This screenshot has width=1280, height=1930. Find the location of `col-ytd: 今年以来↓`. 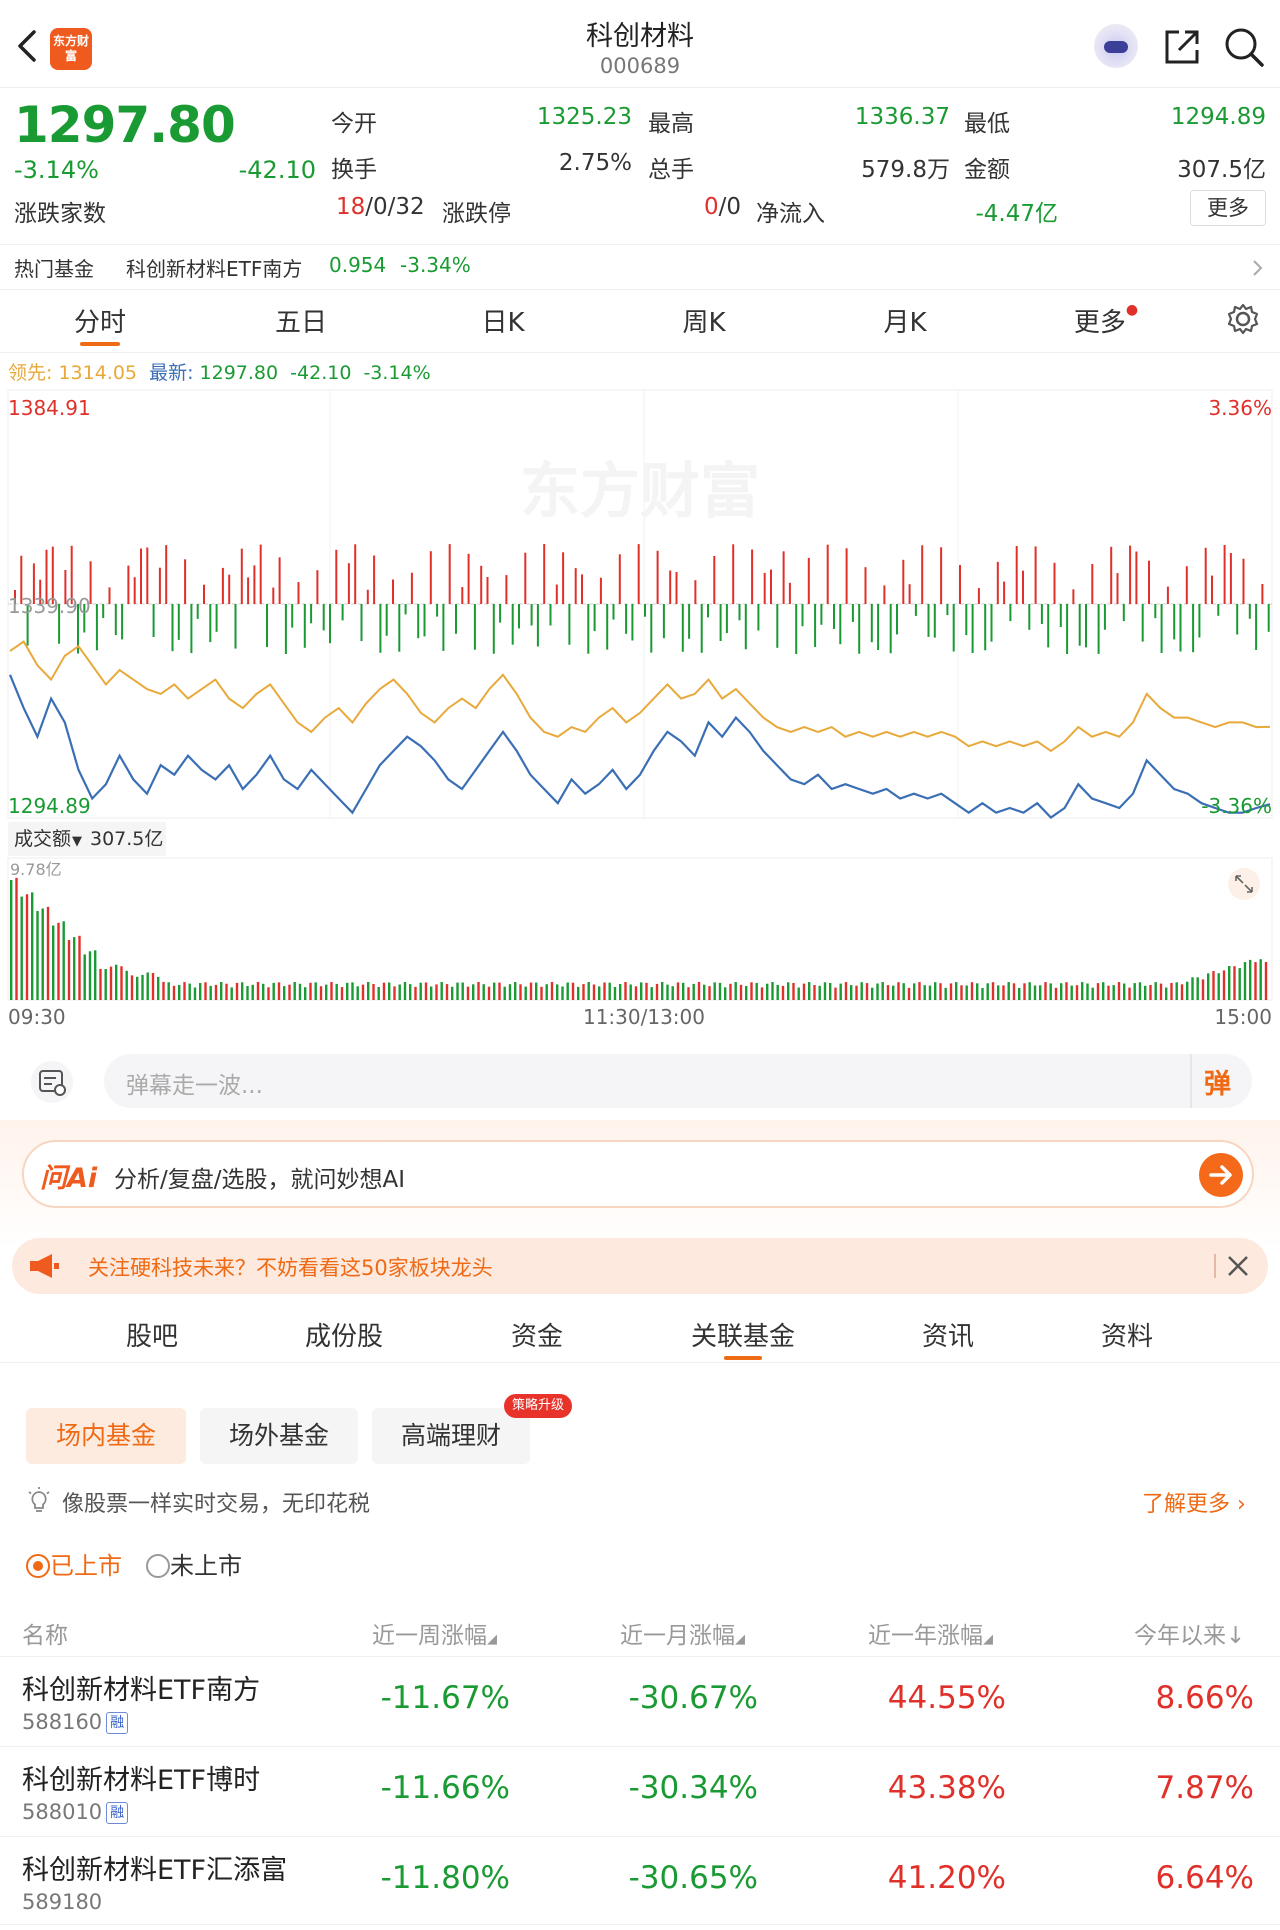

col-ytd: 今年以来↓ is located at coordinates (1189, 1633).